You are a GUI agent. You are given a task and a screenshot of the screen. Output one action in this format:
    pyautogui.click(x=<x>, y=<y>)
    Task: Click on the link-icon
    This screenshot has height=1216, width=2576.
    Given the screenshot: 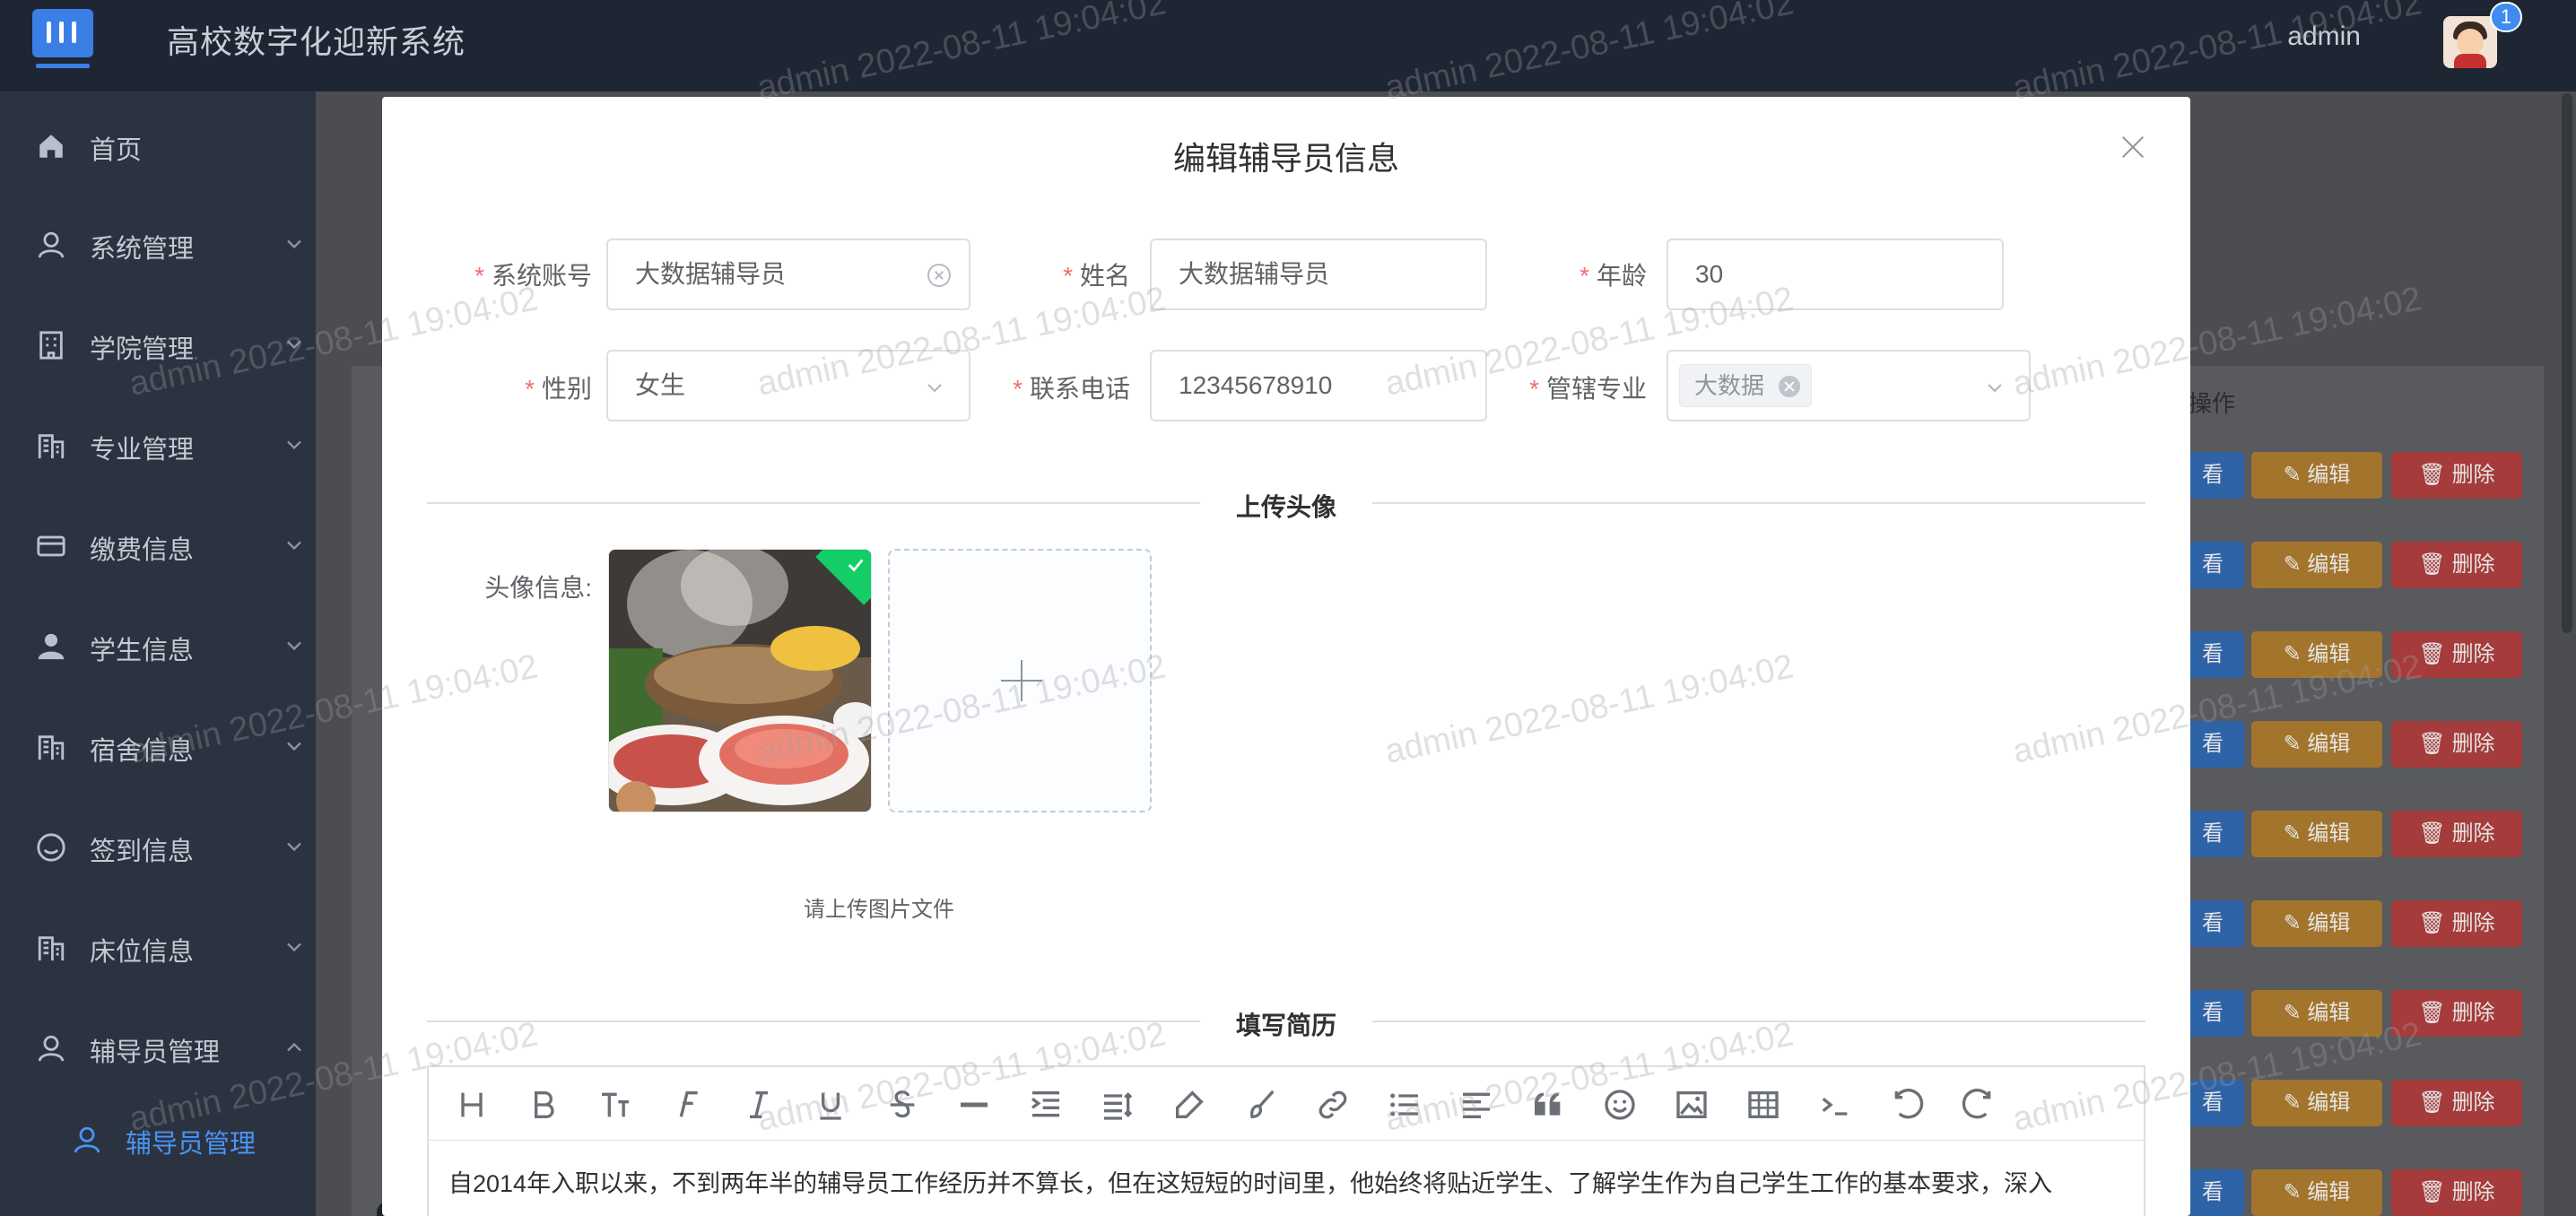 What is the action you would take?
    pyautogui.click(x=1333, y=1105)
    